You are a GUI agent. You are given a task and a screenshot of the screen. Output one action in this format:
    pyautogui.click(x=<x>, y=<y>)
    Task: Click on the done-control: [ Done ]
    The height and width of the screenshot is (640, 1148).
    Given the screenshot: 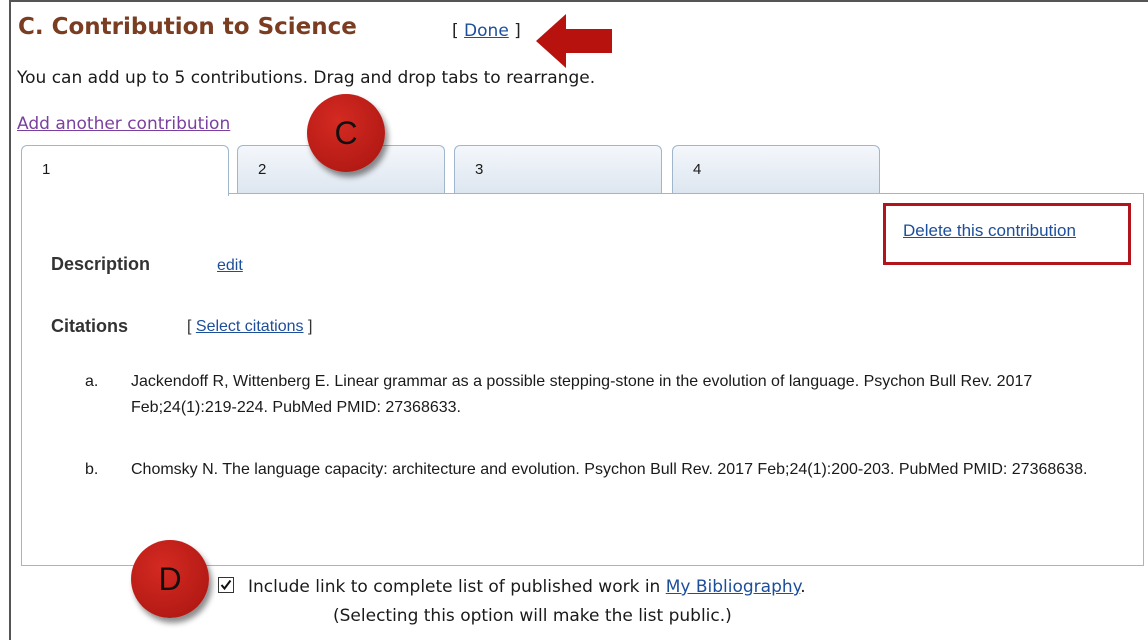 What is the action you would take?
    pyautogui.click(x=486, y=31)
    